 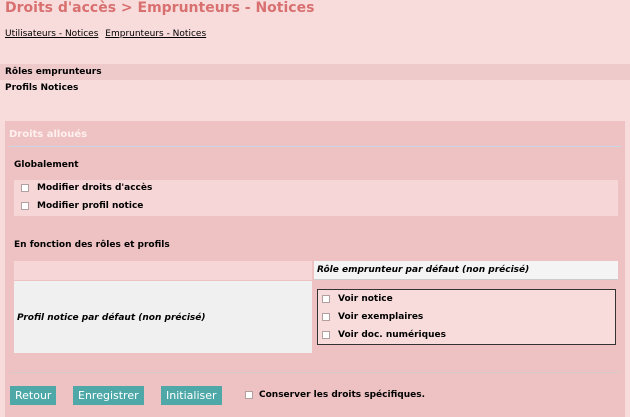 What do you see at coordinates (163, 270) in the screenshot?
I see `matrix-corner-cell` at bounding box center [163, 270].